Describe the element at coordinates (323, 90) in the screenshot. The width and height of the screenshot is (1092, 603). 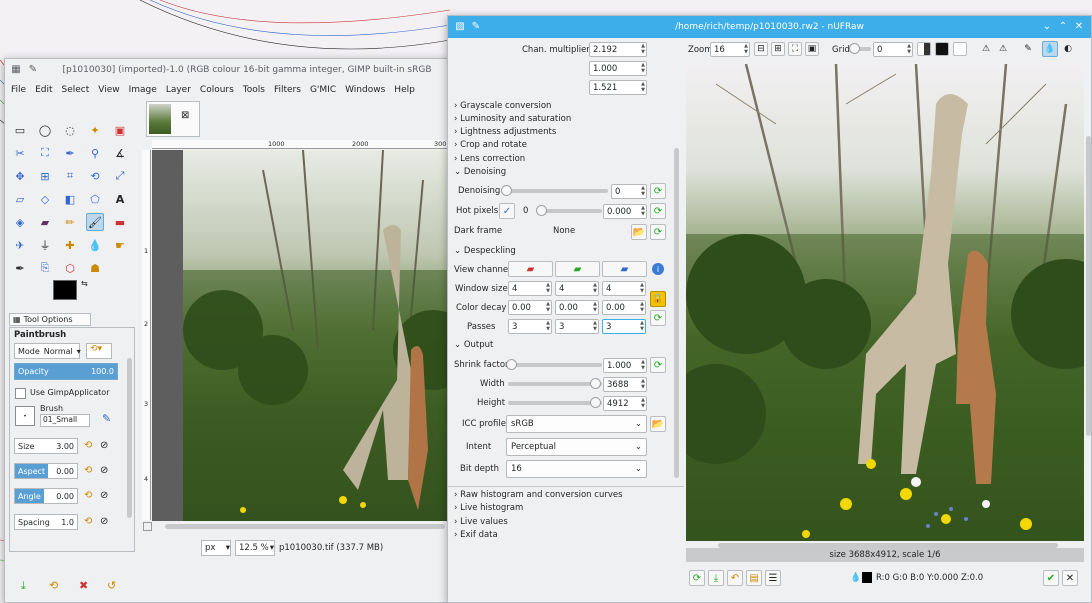
I see `menu-gmic: G'MIC` at that location.